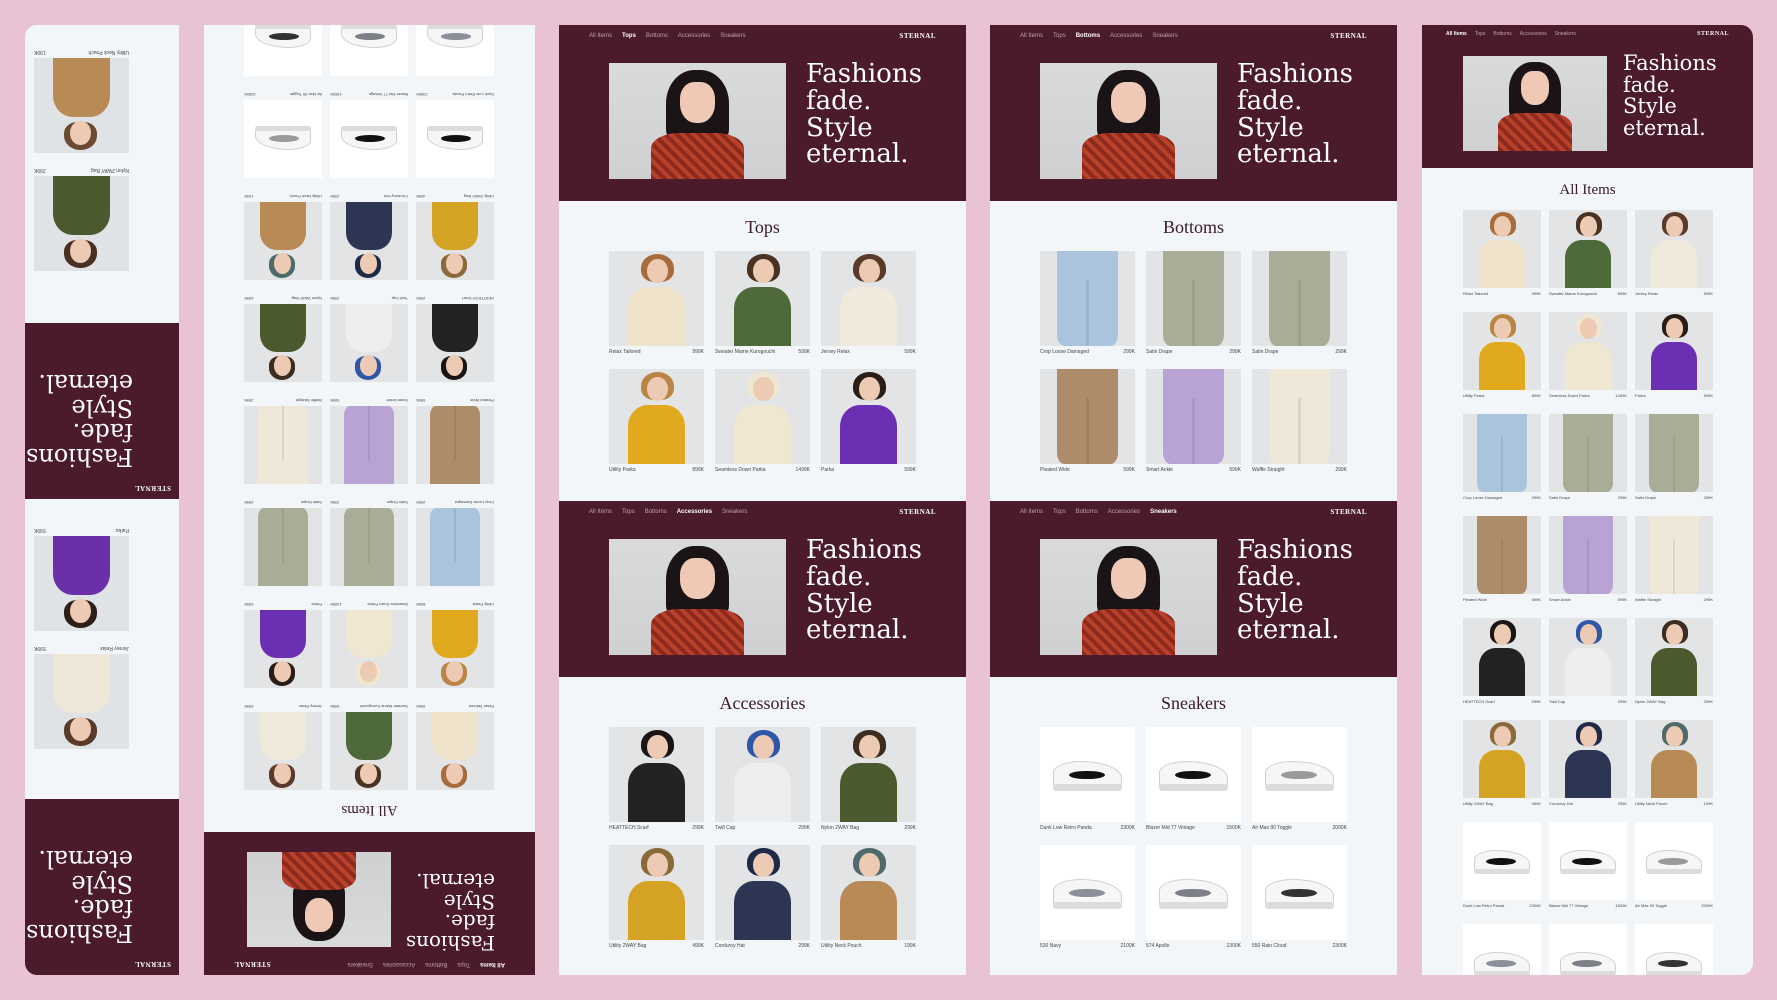 This screenshot has height=1000, width=1777. Describe the element at coordinates (1674, 559) in the screenshot. I see `product-card: Waffle Straight 299K` at that location.